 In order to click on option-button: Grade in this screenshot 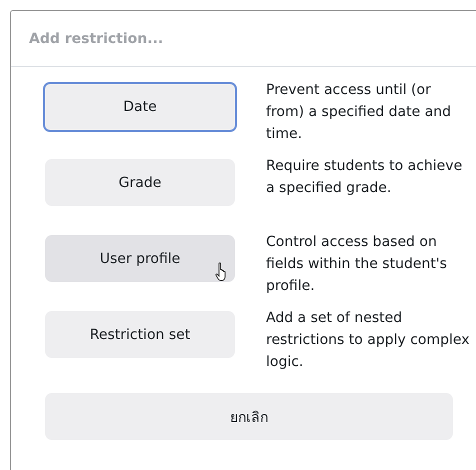, I will do `click(140, 182)`.